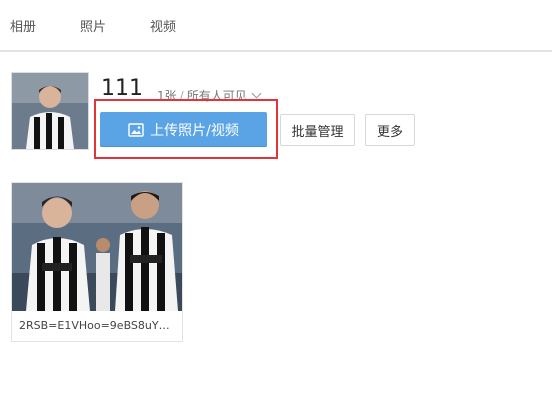 This screenshot has height=420, width=552. Describe the element at coordinates (93, 25) in the screenshot. I see `tab-photos: 照片` at that location.